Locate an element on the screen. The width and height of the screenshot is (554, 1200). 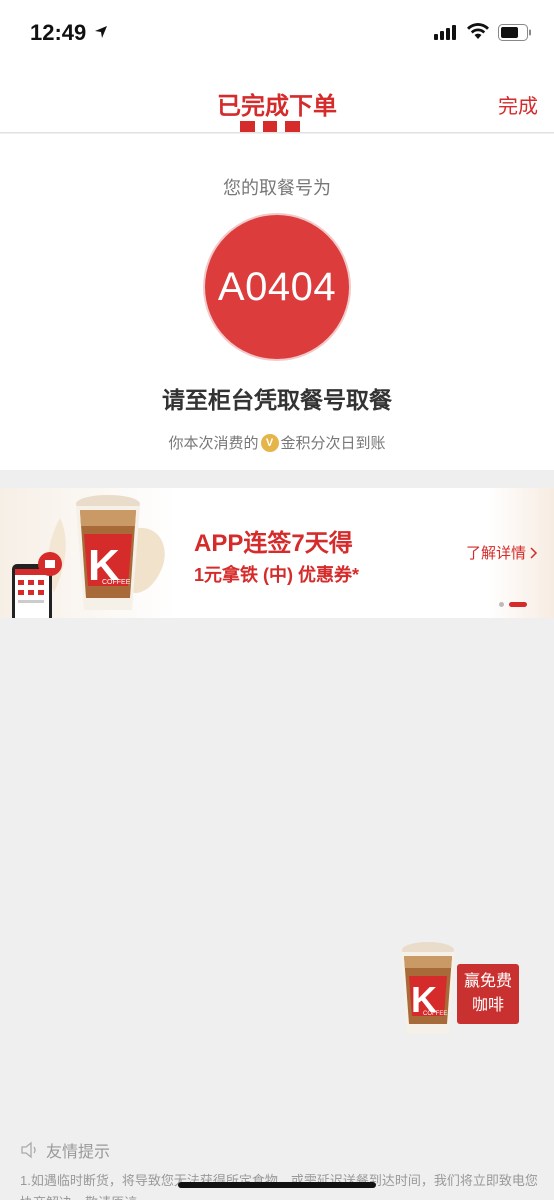
learn-more-label: 了解详情 is located at coordinates (496, 553).